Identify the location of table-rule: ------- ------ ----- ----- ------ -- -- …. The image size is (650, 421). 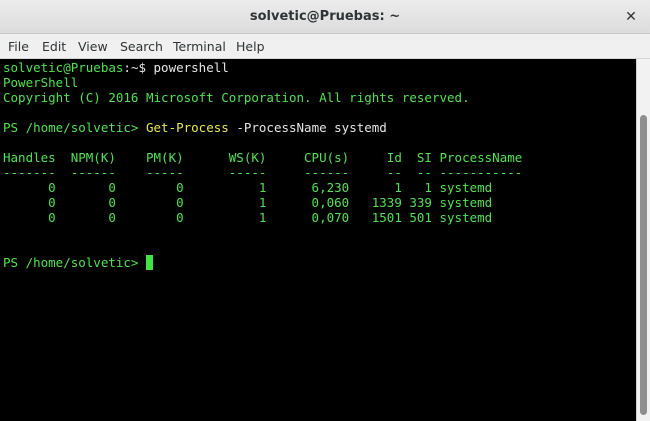
(263, 172).